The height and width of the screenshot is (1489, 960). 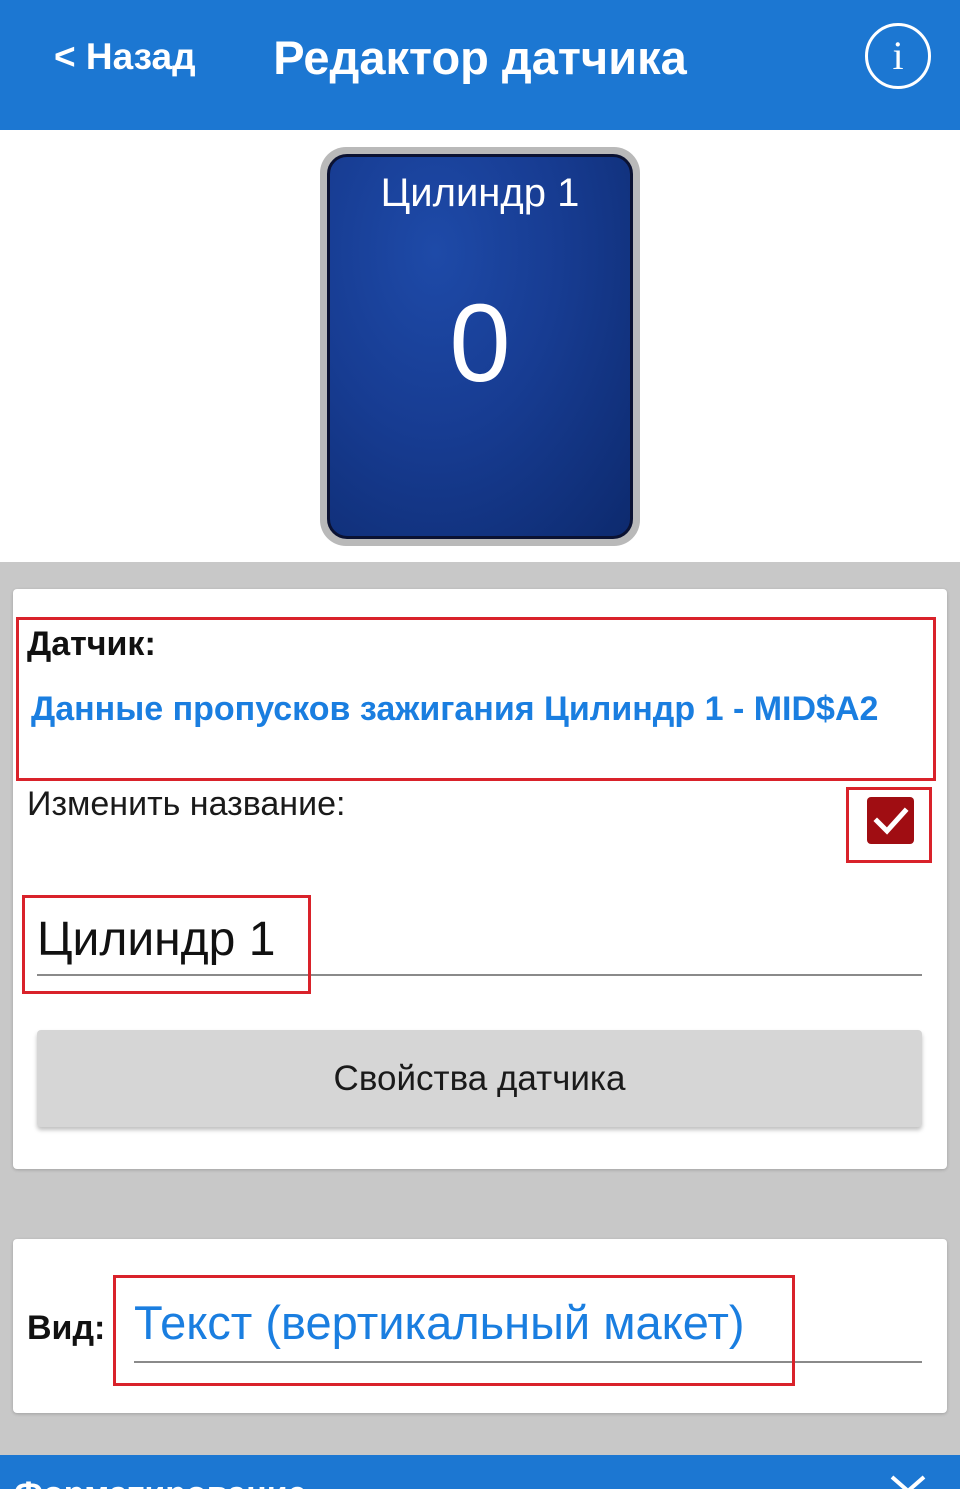 I want to click on view-type-select: Текст (вертикальный макет), so click(x=528, y=1329).